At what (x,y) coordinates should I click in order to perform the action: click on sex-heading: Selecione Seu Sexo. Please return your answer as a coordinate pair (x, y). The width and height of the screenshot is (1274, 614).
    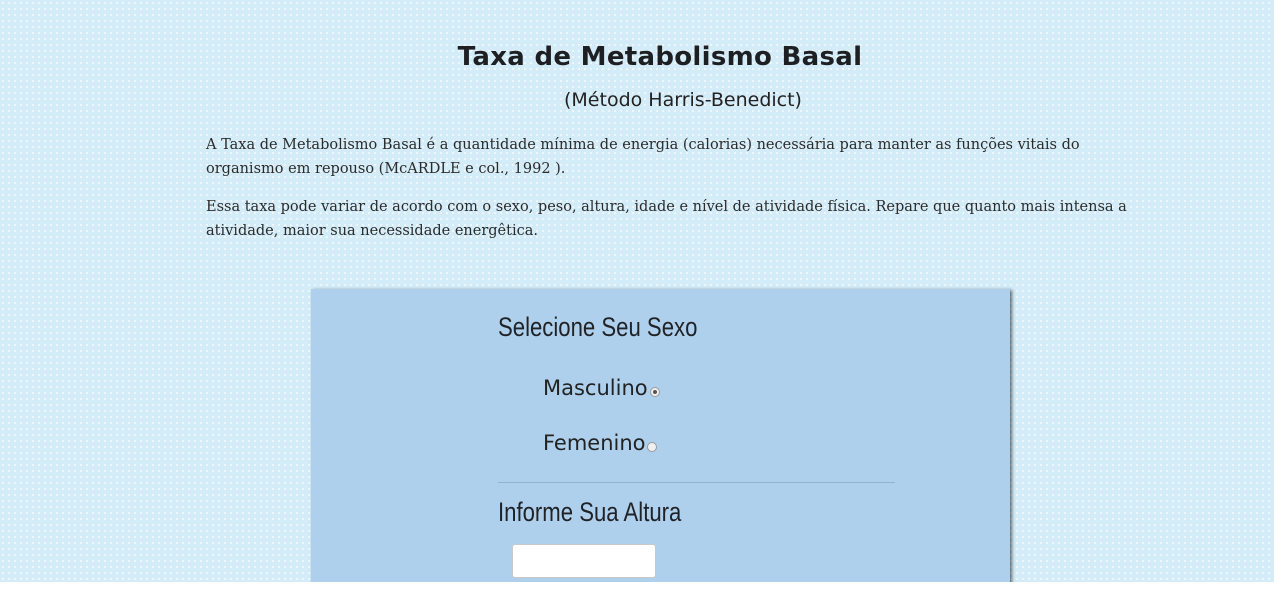
    Looking at the image, I should click on (598, 327).